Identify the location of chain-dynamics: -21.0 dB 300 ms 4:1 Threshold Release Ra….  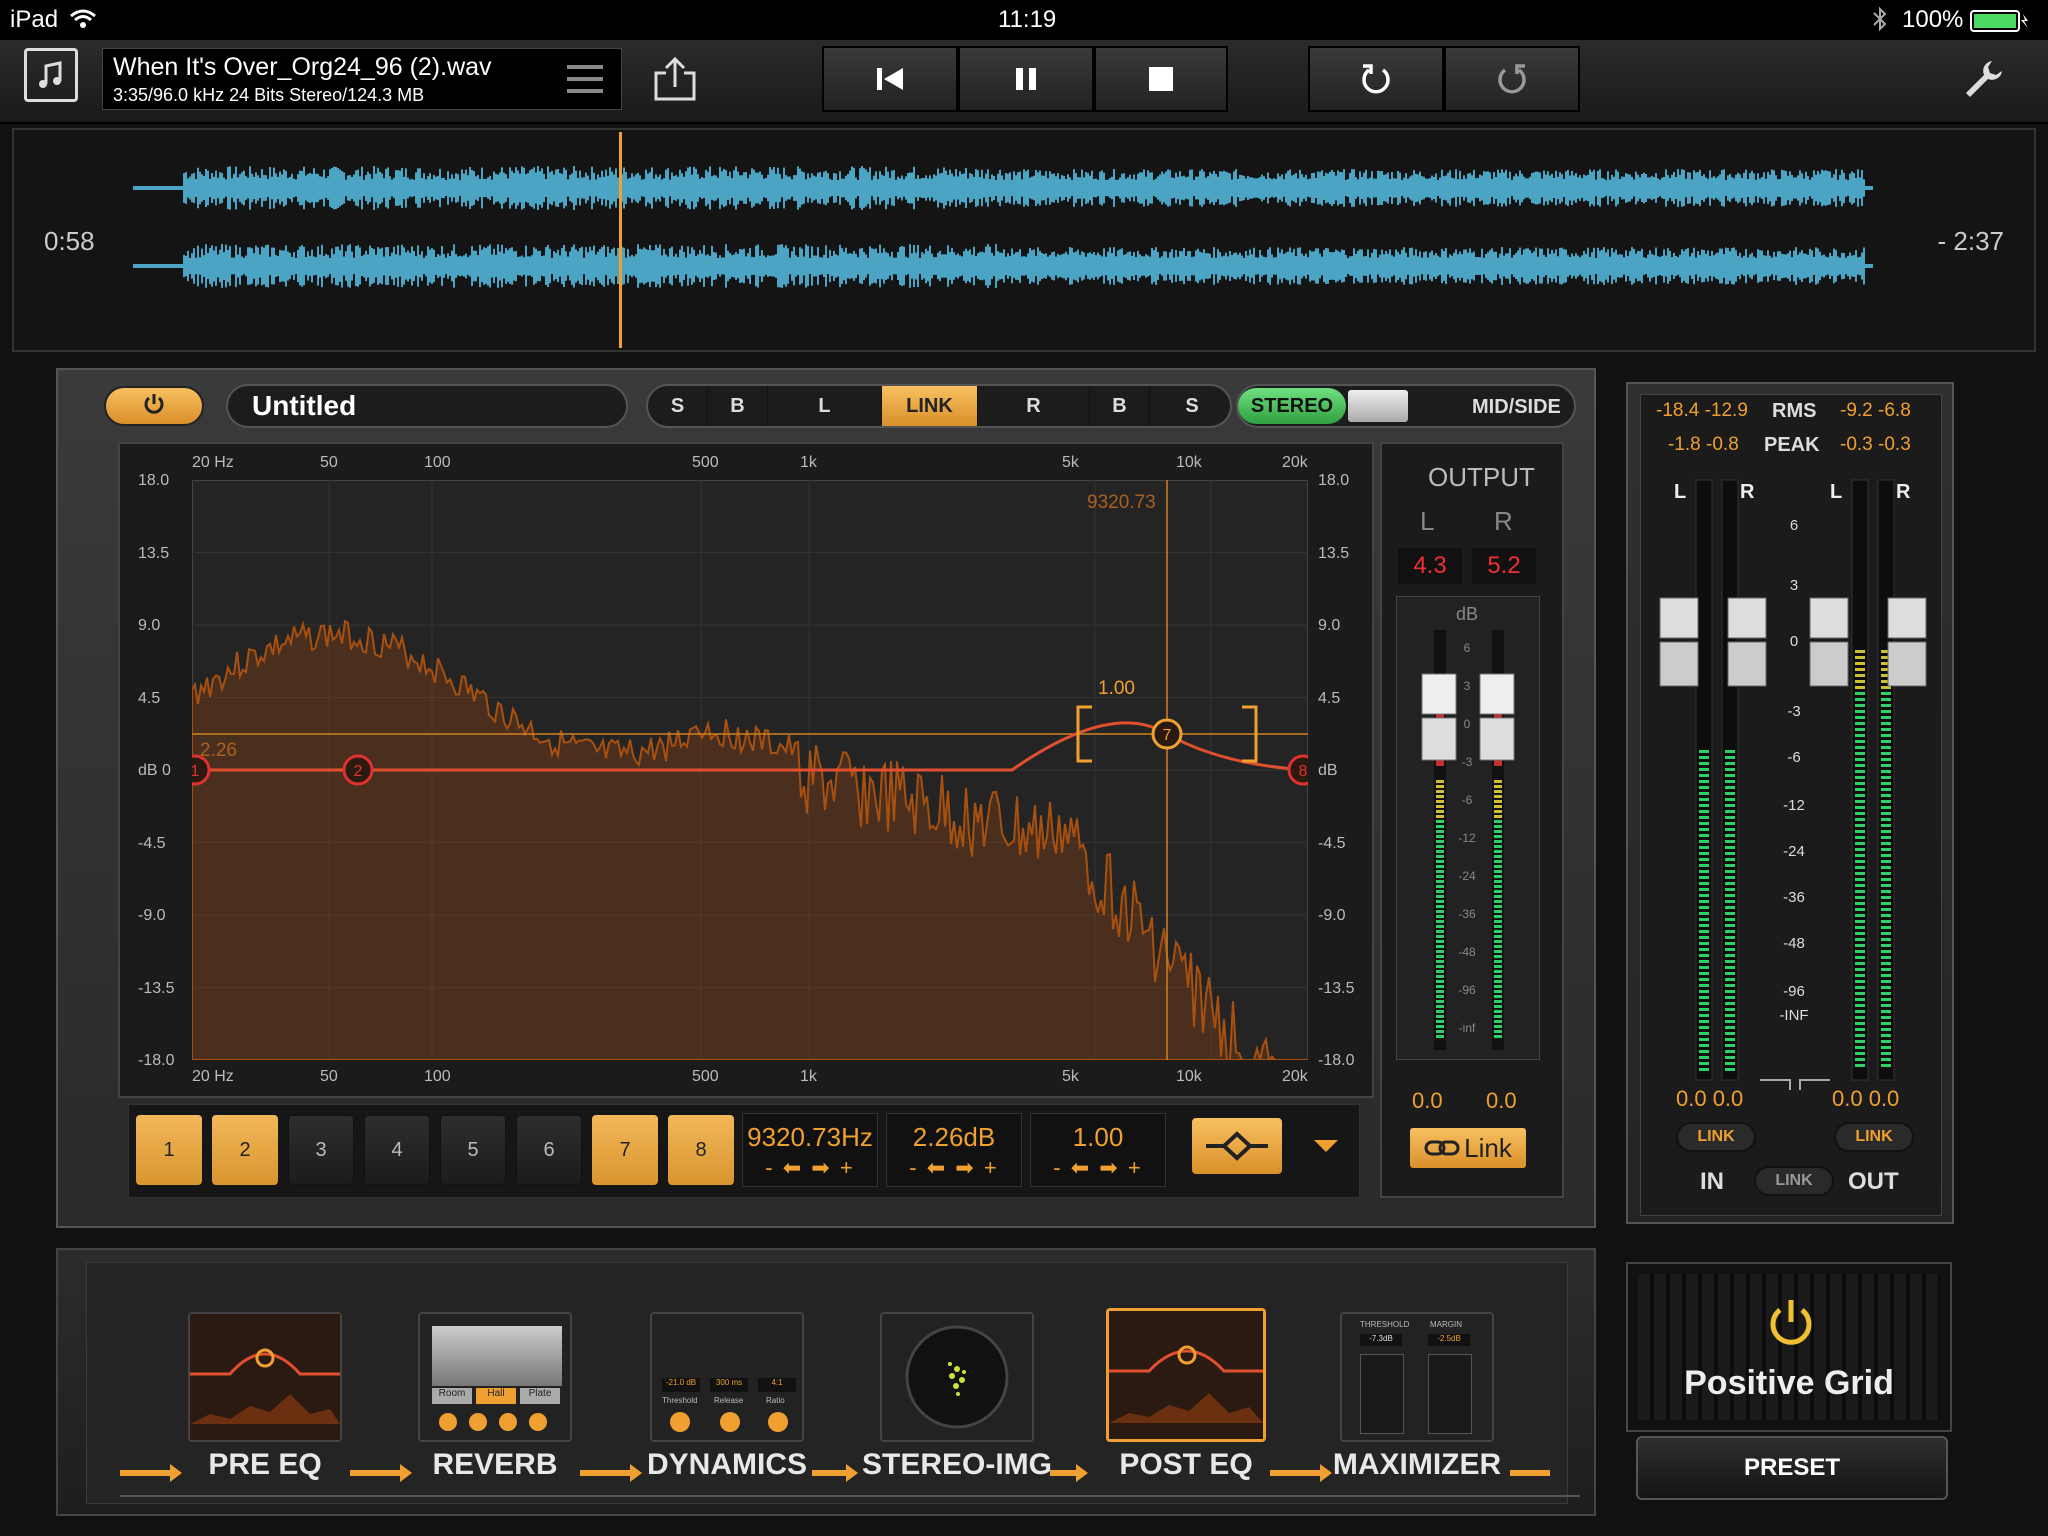
(727, 1377).